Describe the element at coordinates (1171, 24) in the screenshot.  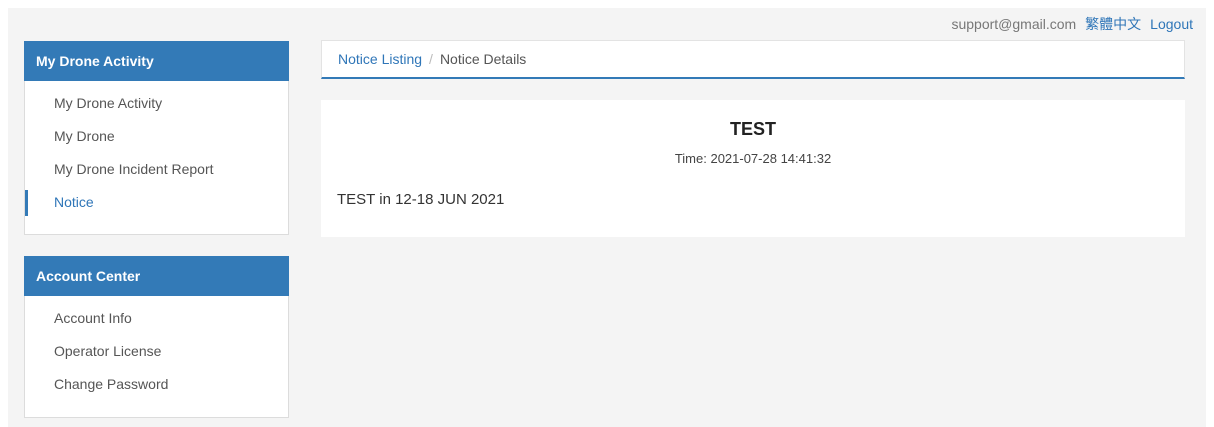
I see `logout-link: Logout` at that location.